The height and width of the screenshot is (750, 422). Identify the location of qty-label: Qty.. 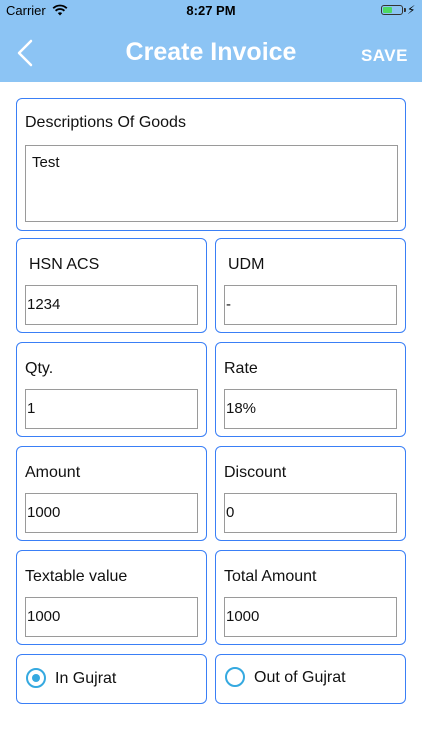
(39, 368).